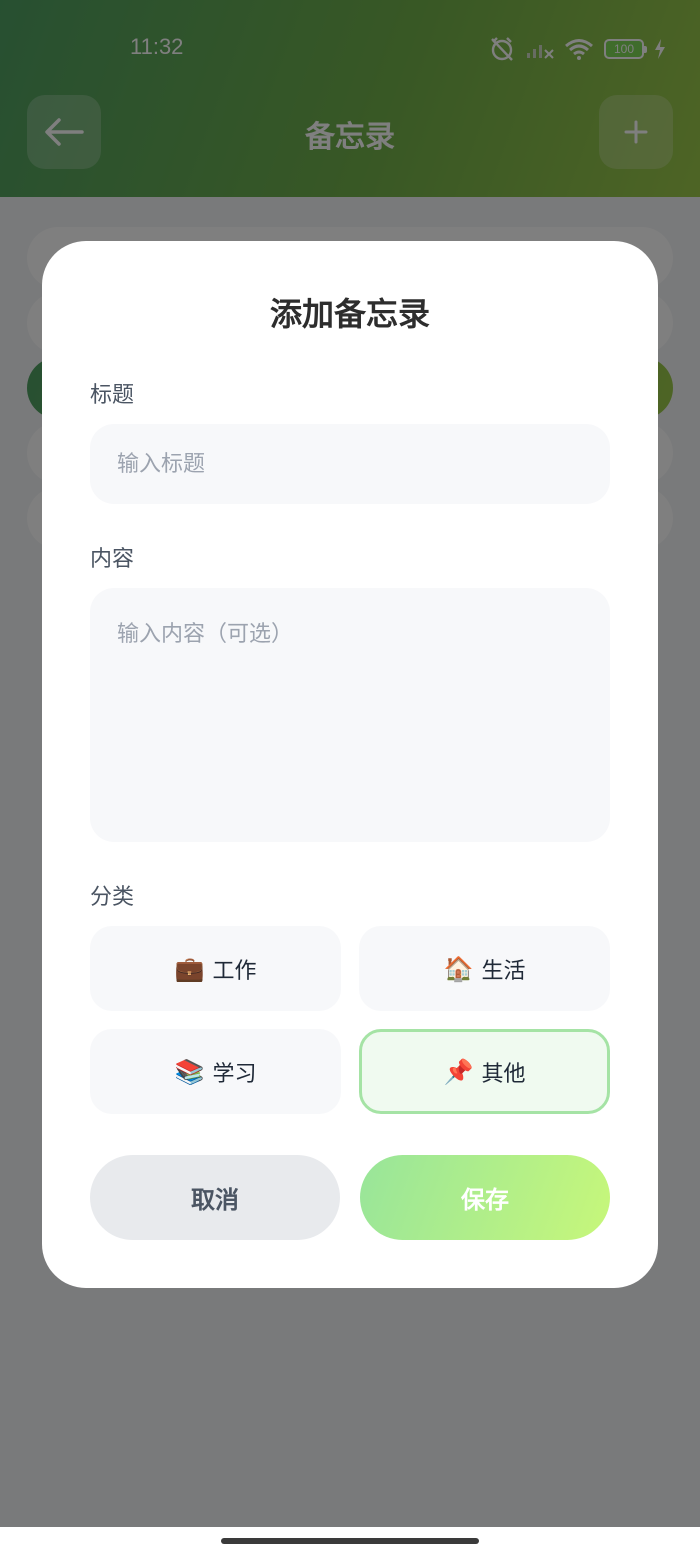  I want to click on pushpin-icon: 📌, so click(458, 1071).